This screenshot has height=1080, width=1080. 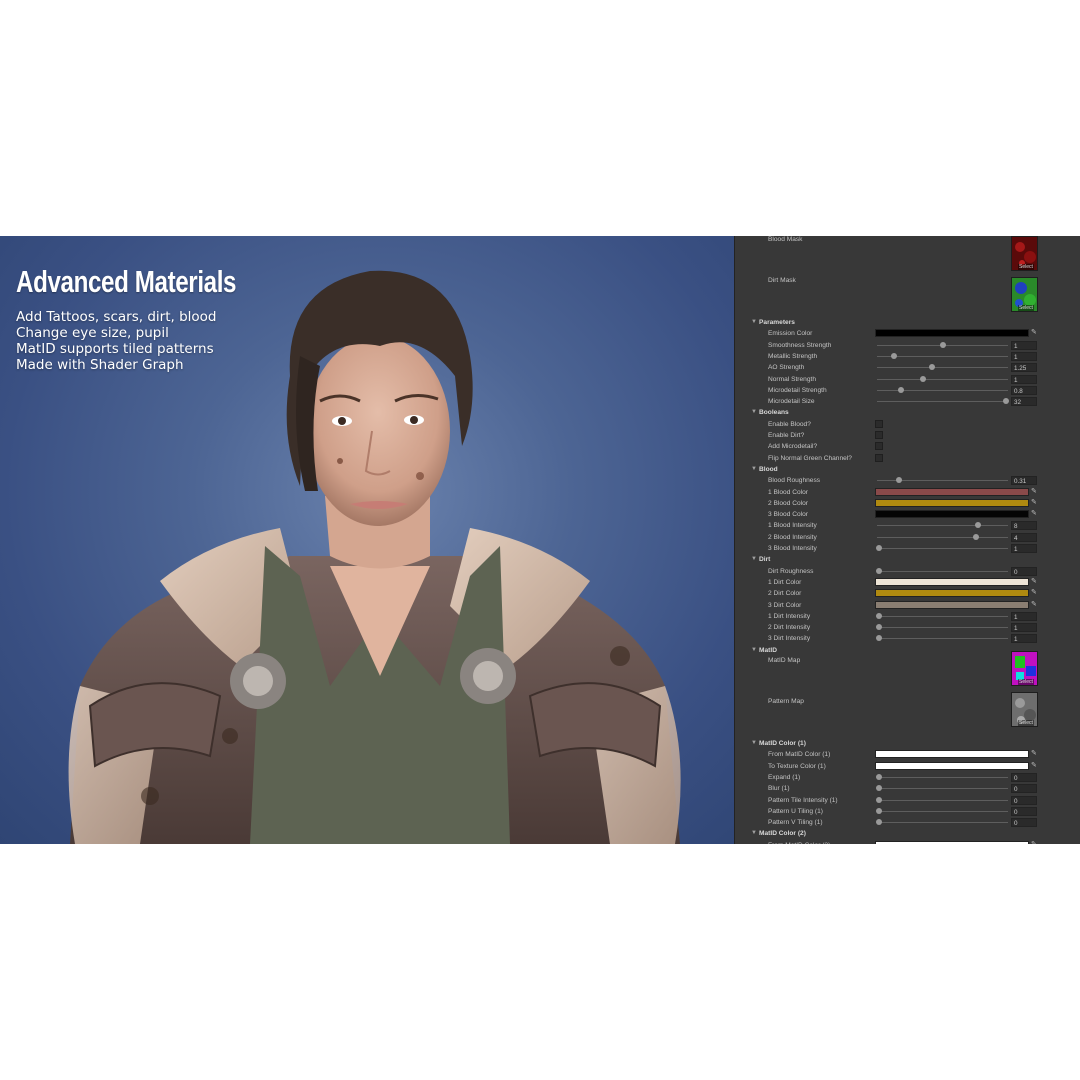 What do you see at coordinates (1024, 526) in the screenshot?
I see `value-field: 8` at bounding box center [1024, 526].